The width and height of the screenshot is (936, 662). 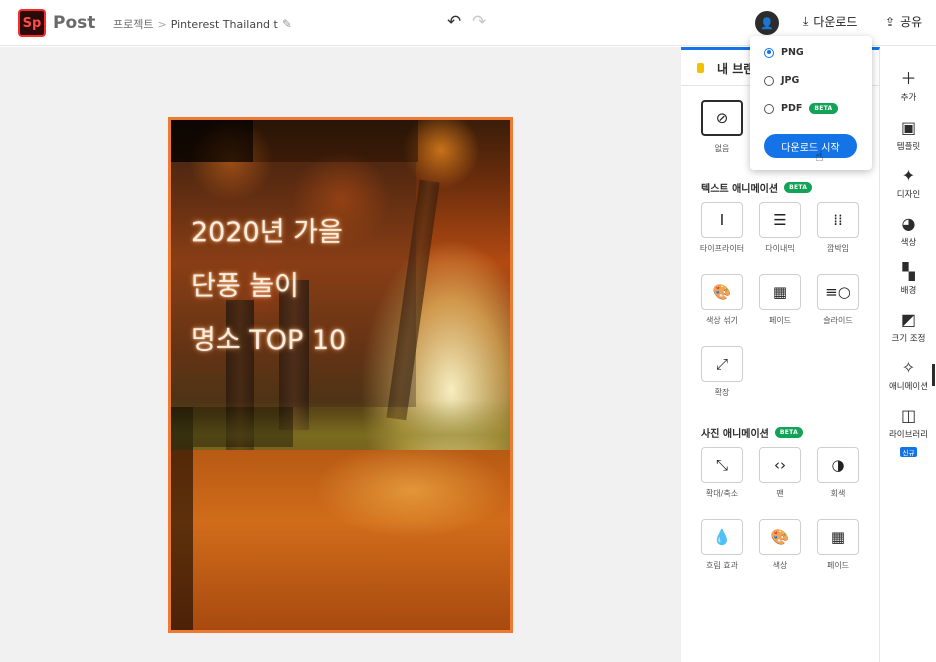 What do you see at coordinates (340, 540) in the screenshot?
I see `poster-ground` at bounding box center [340, 540].